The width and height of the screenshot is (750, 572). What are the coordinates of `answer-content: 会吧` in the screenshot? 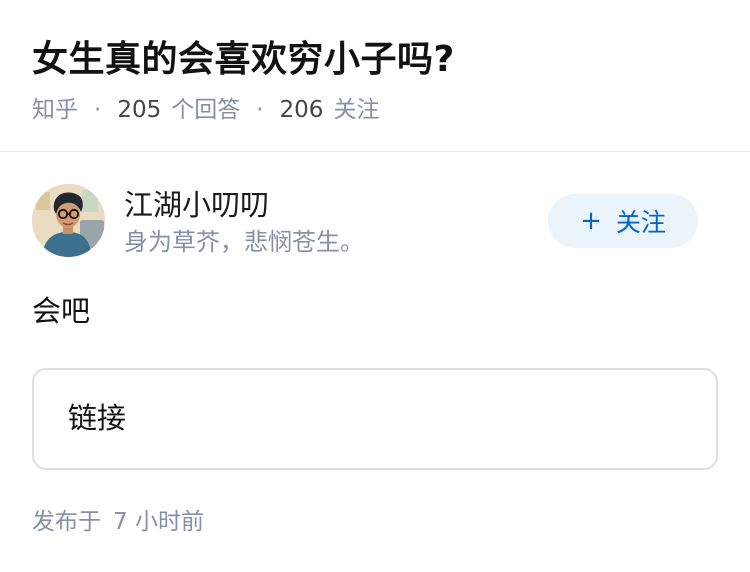 It's located at (61, 311).